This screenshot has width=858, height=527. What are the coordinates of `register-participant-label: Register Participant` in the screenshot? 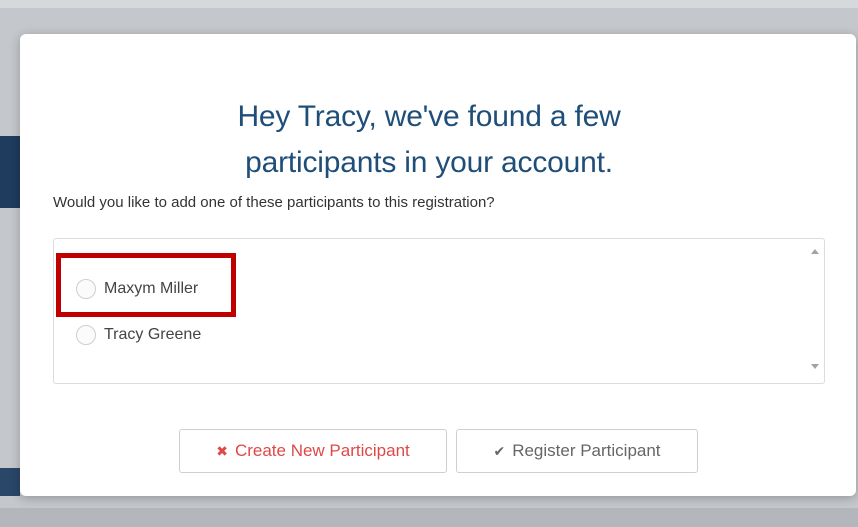 It's located at (586, 450).